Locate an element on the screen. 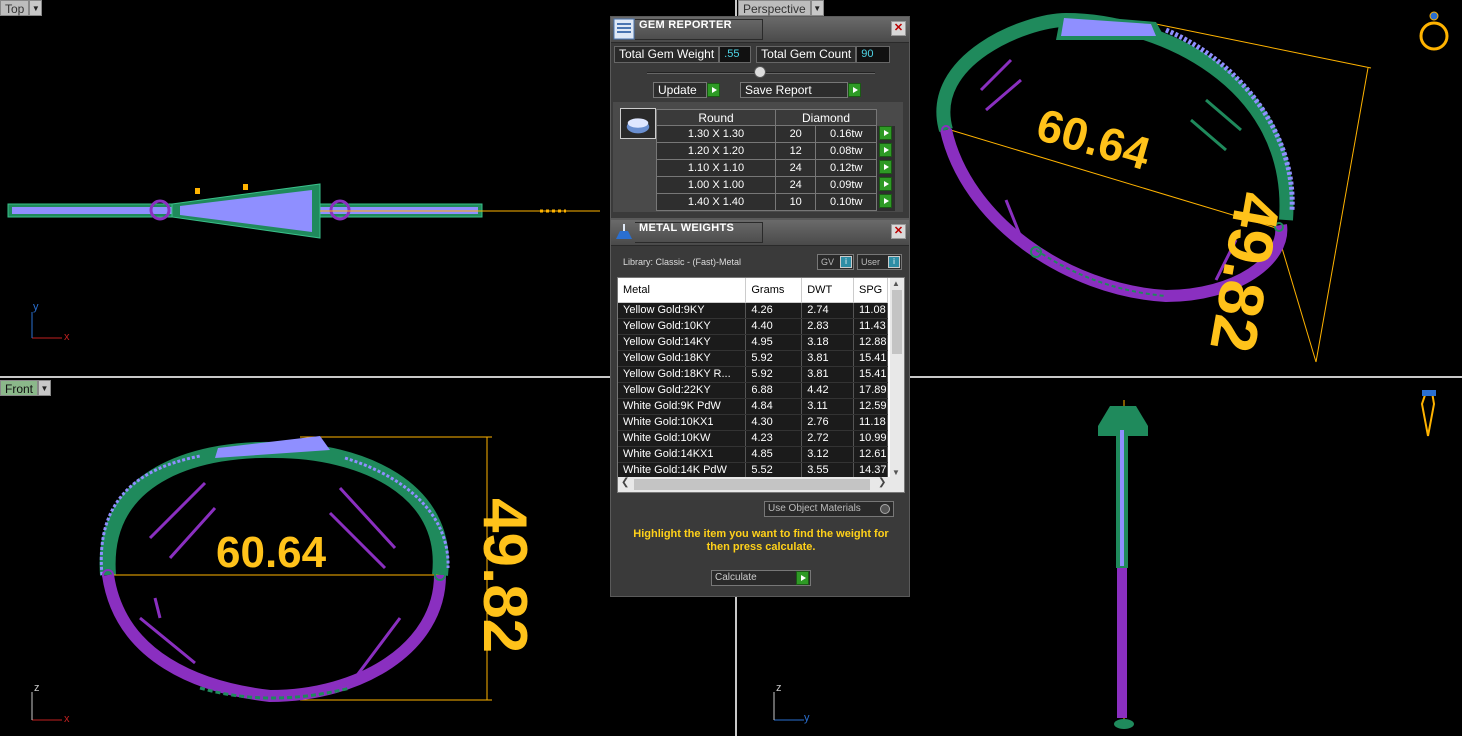 This screenshot has width=1462, height=736. metal-row: Yellow Gold:10KY 4.40 2.83 11.43 is located at coordinates (753, 326).